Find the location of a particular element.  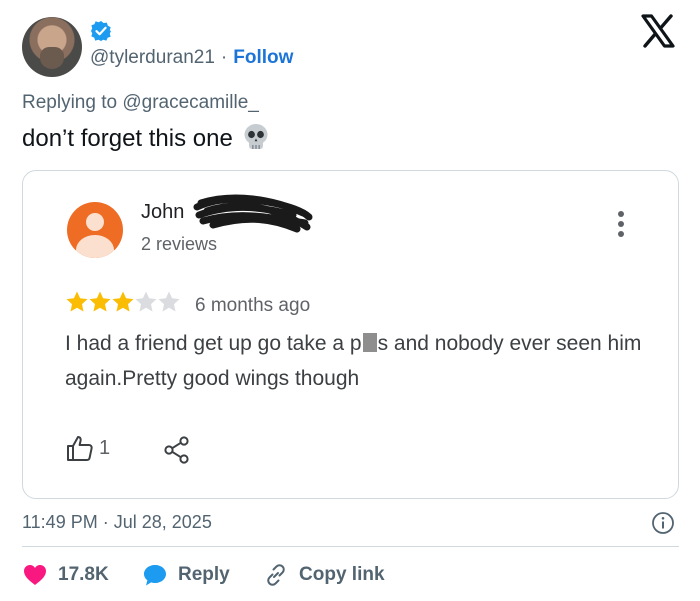

reply-button: Reply is located at coordinates (186, 575).